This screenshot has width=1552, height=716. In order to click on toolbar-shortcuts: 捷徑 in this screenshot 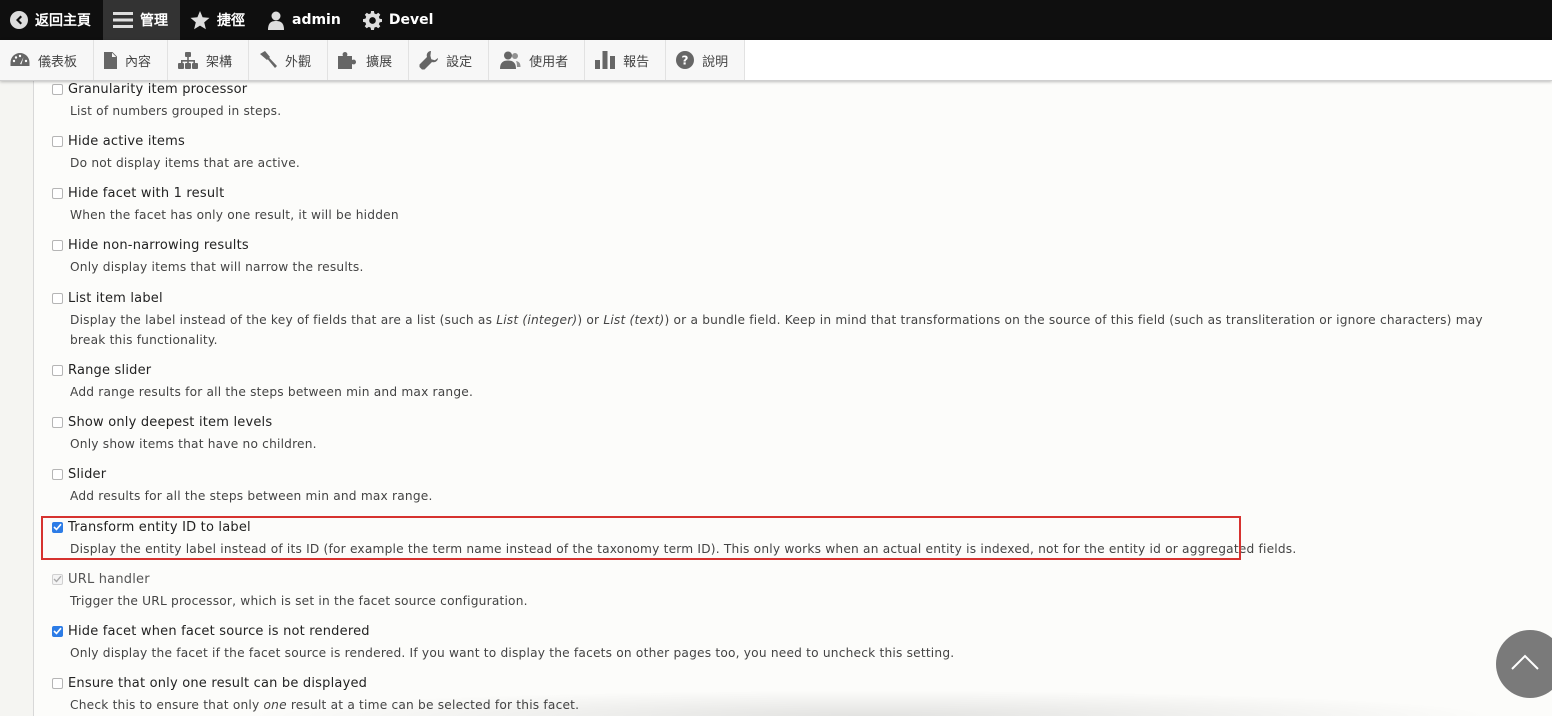, I will do `click(218, 20)`.